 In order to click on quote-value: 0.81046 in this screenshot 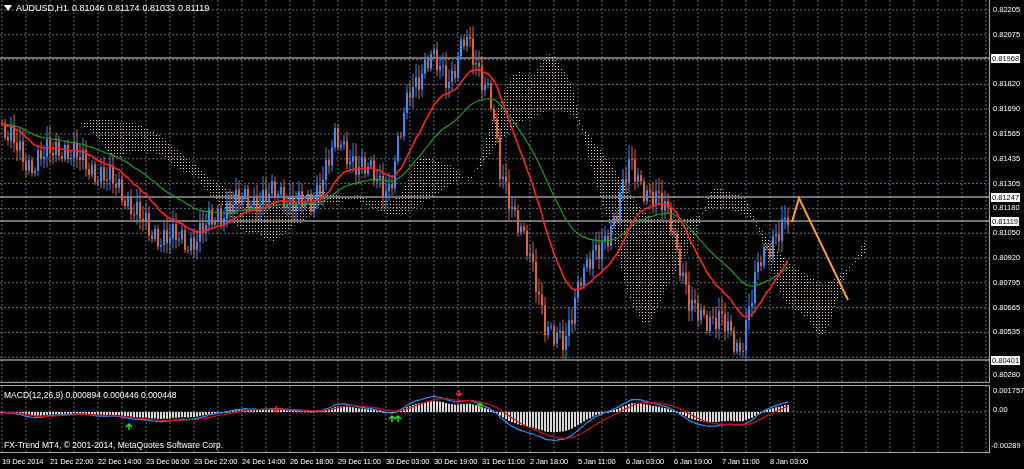, I will do `click(88, 8)`.